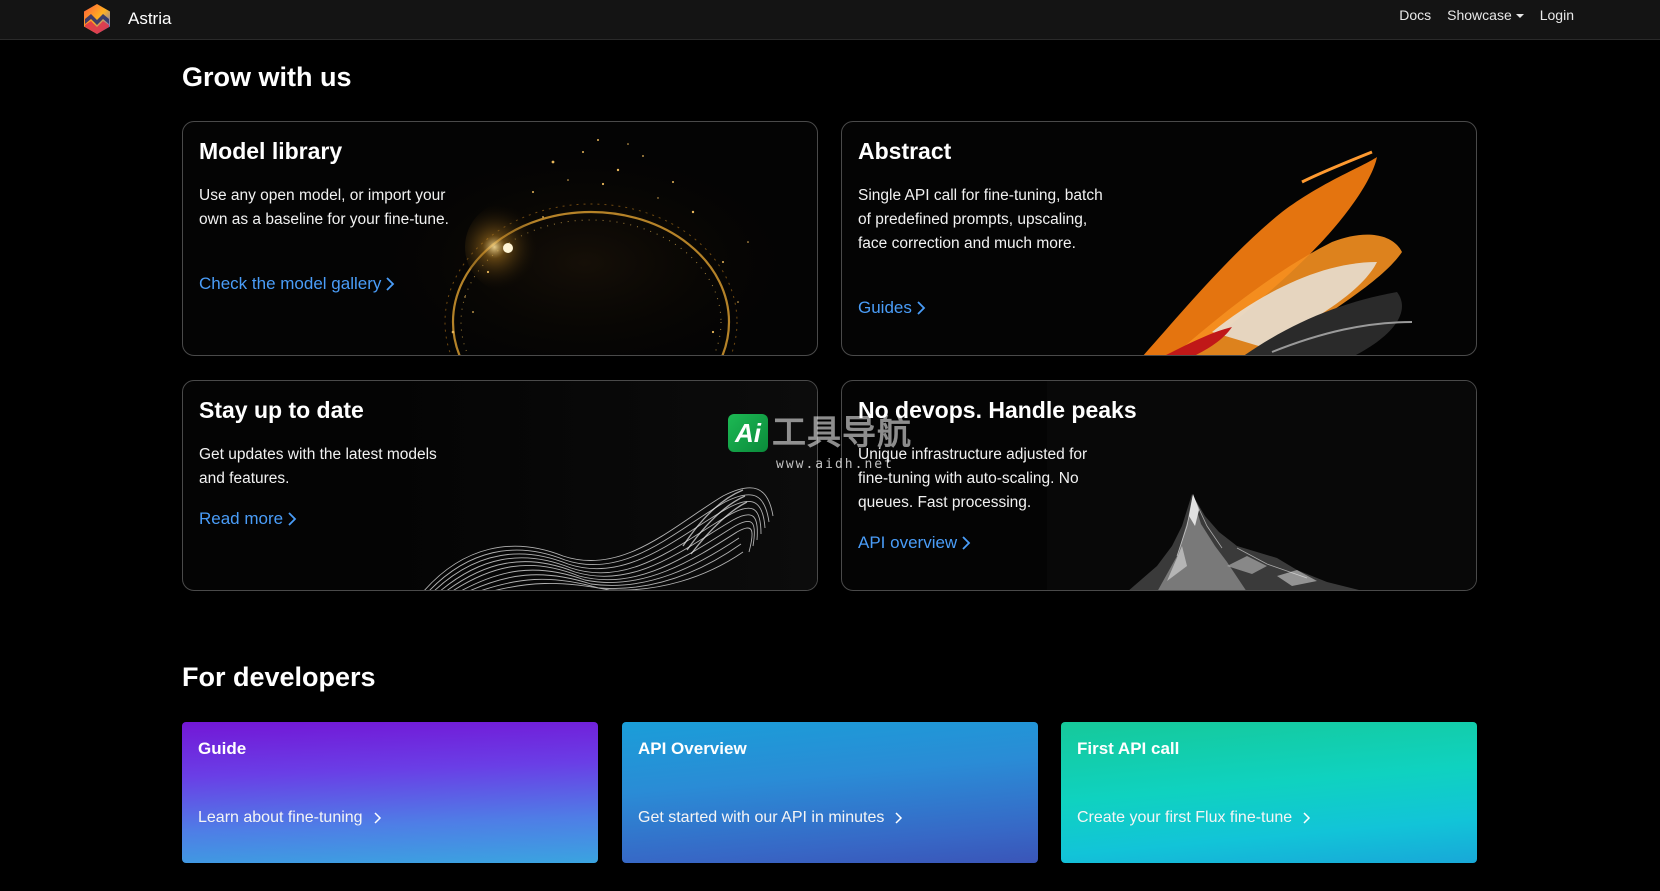 This screenshot has width=1660, height=891. I want to click on card-title: Stay up to date, so click(281, 410).